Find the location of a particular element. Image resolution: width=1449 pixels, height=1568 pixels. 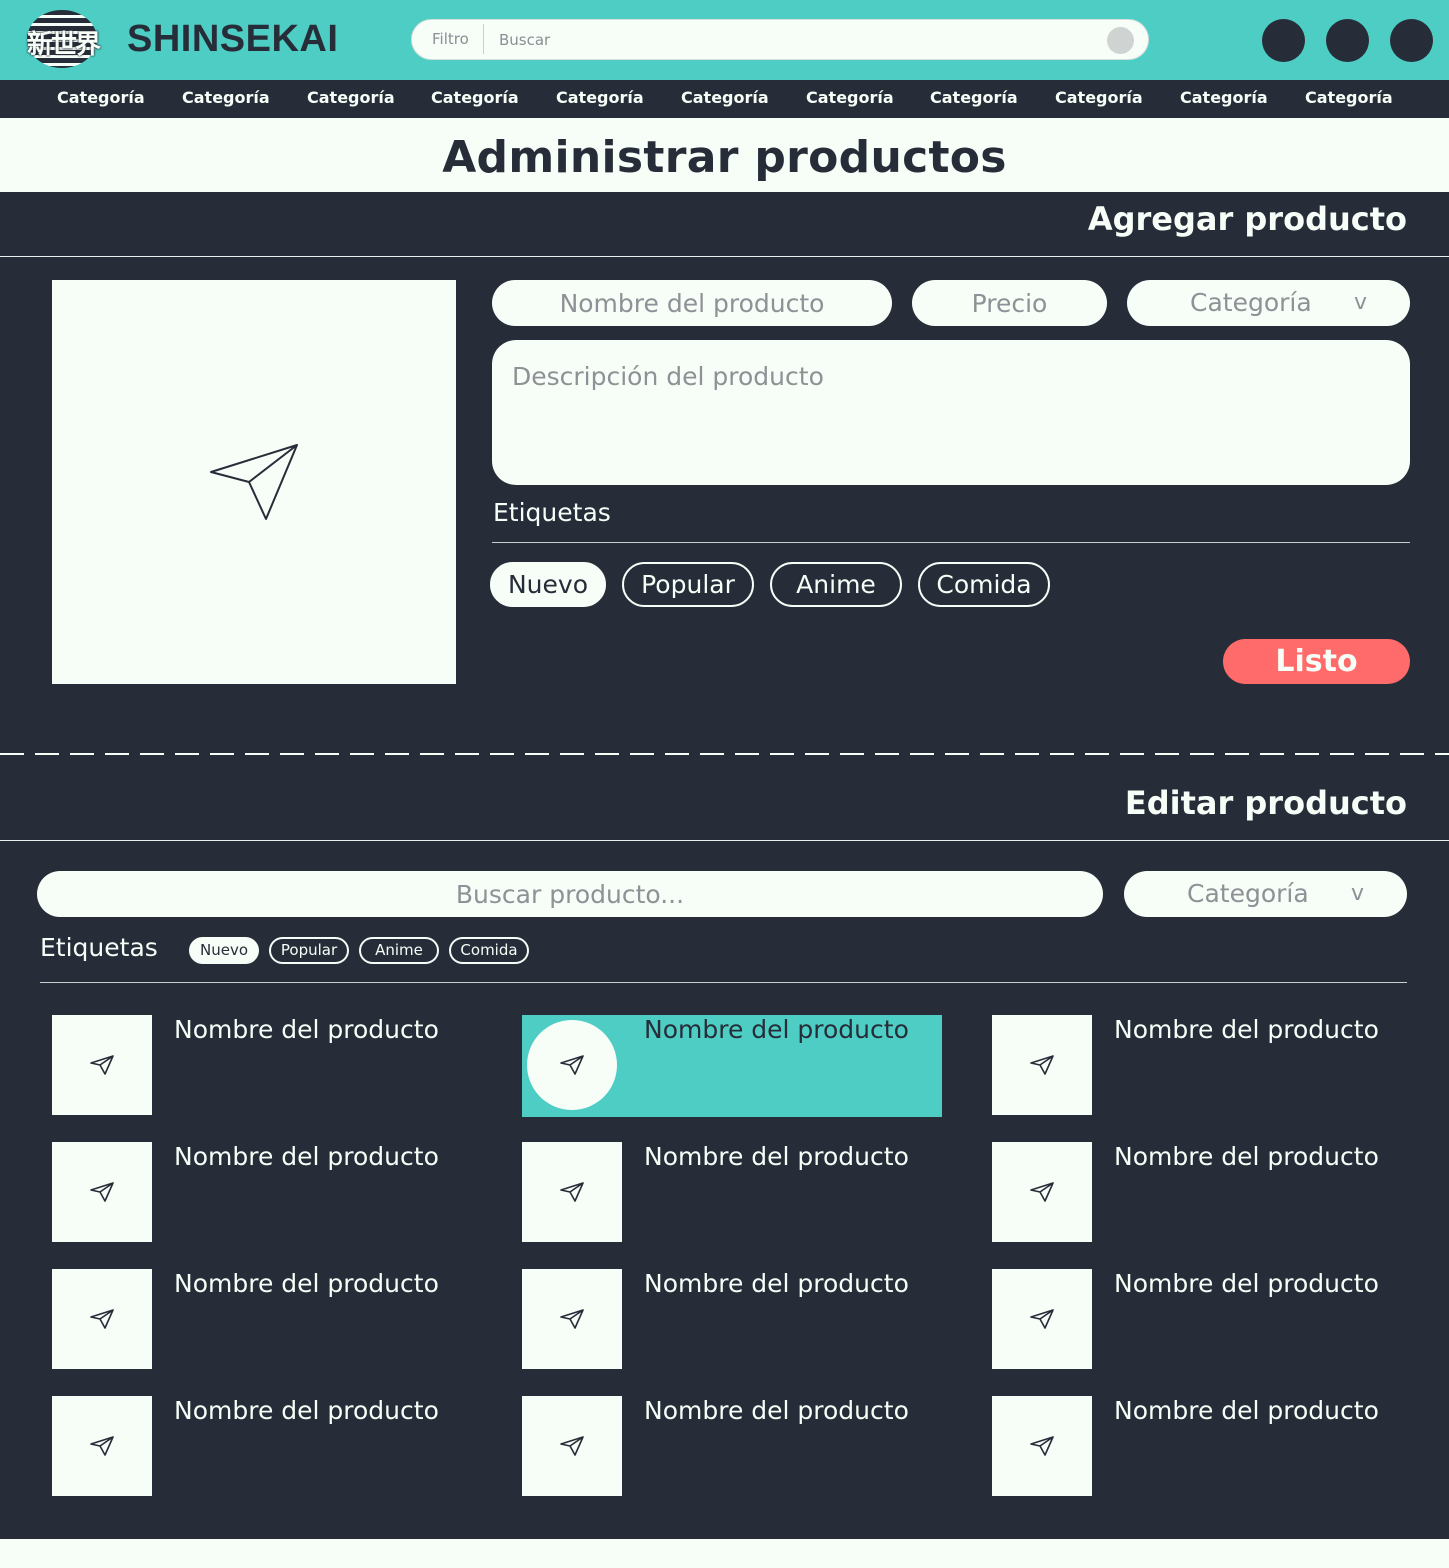

done-button: Listo is located at coordinates (1316, 661).